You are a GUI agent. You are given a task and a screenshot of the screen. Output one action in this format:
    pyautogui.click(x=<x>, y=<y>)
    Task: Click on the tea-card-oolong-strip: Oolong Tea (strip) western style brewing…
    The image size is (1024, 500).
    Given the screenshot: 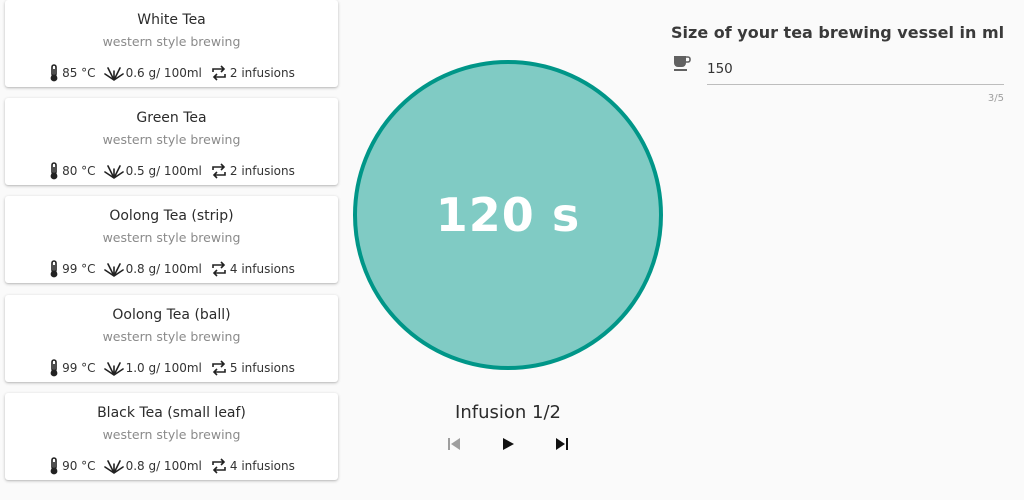 What is the action you would take?
    pyautogui.click(x=171, y=239)
    